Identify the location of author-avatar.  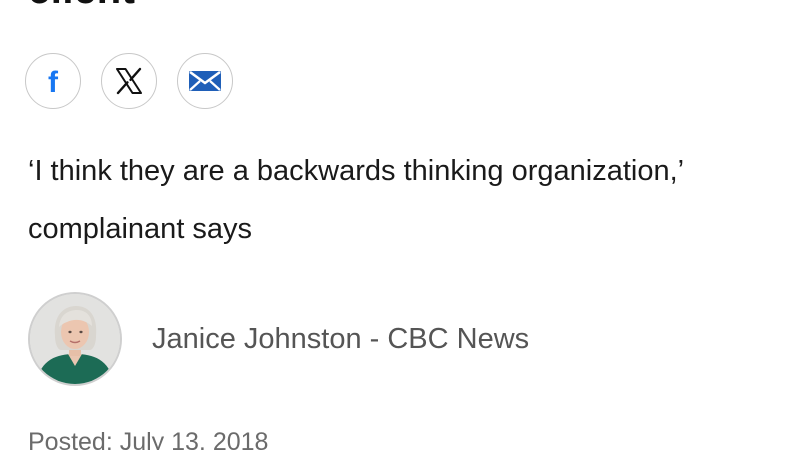
(75, 339).